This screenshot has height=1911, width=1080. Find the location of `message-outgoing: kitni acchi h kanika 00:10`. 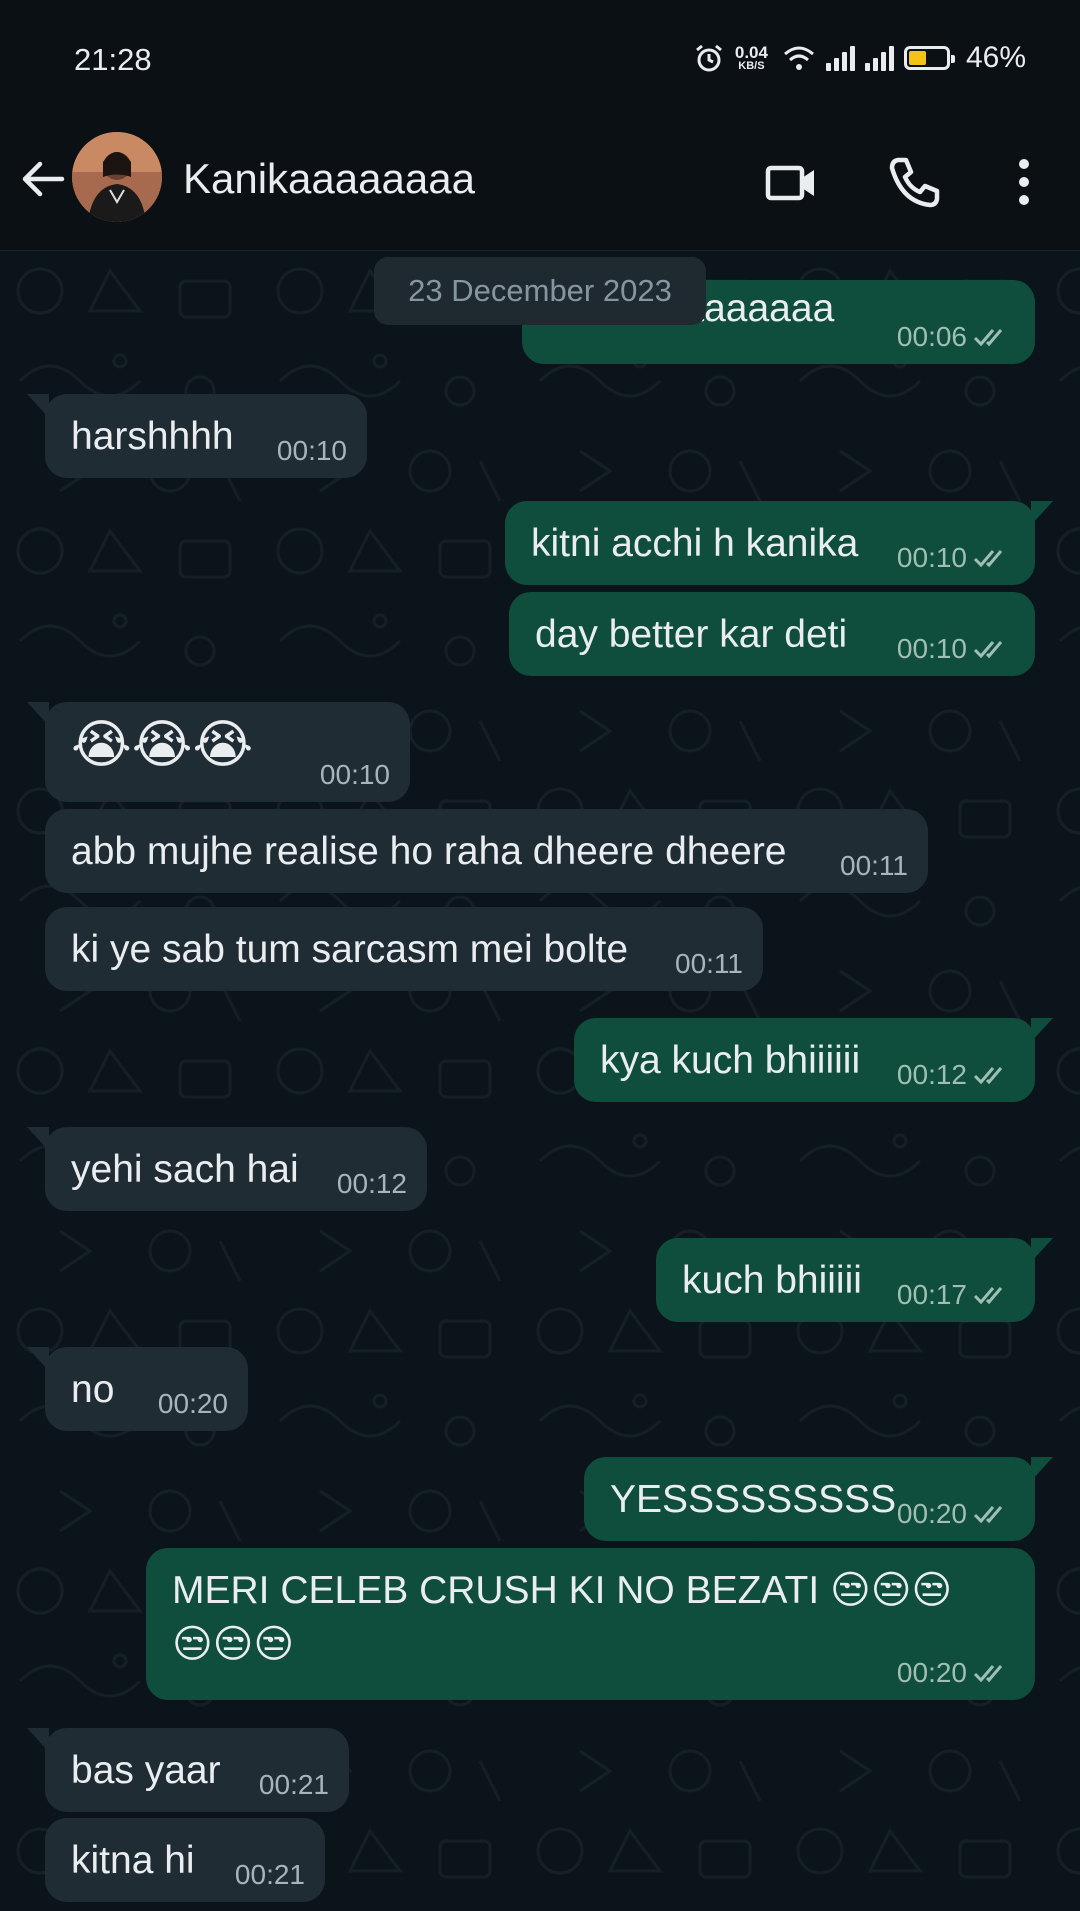

message-outgoing: kitni acchi h kanika 00:10 is located at coordinates (779, 543).